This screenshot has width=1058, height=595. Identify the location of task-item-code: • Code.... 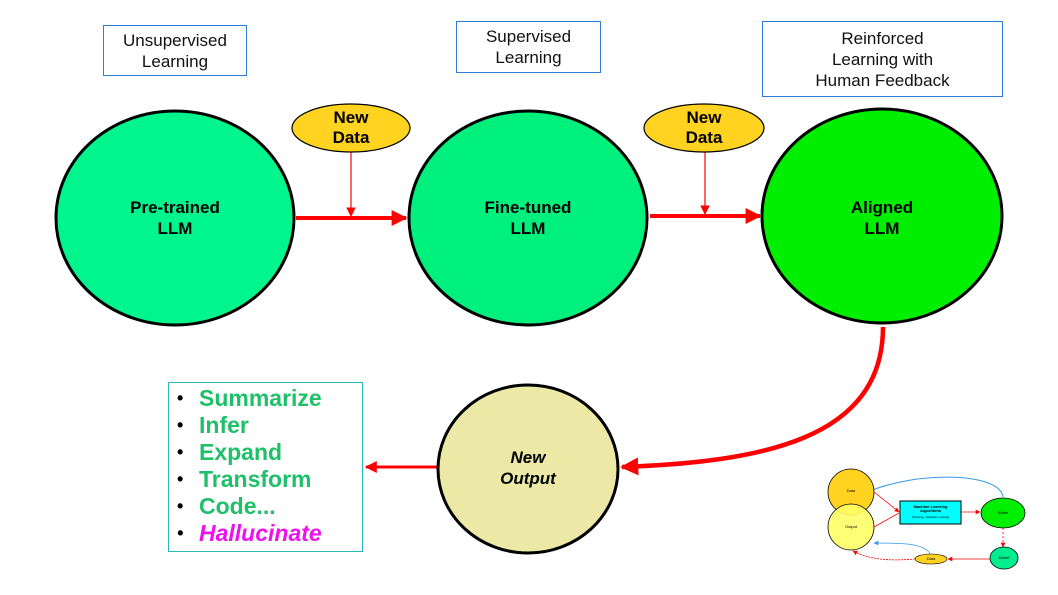
(269, 506).